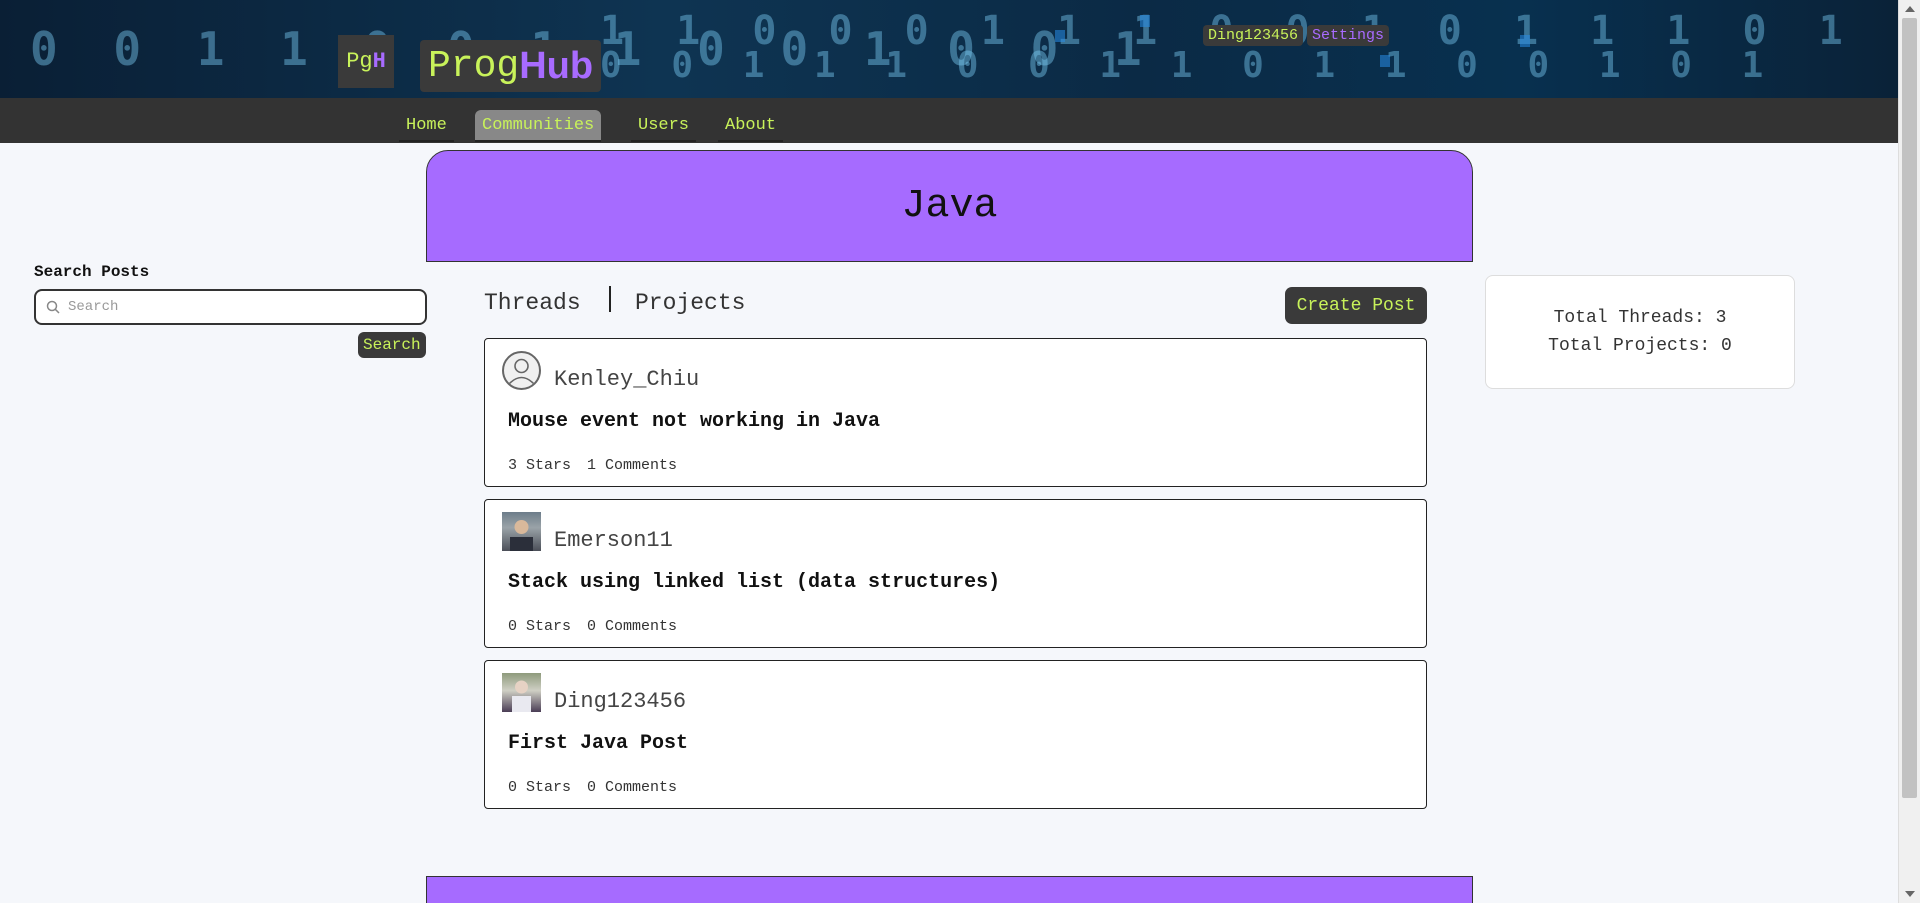 This screenshot has height=903, width=1920. What do you see at coordinates (620, 701) in the screenshot?
I see `post-author: Ding123456` at bounding box center [620, 701].